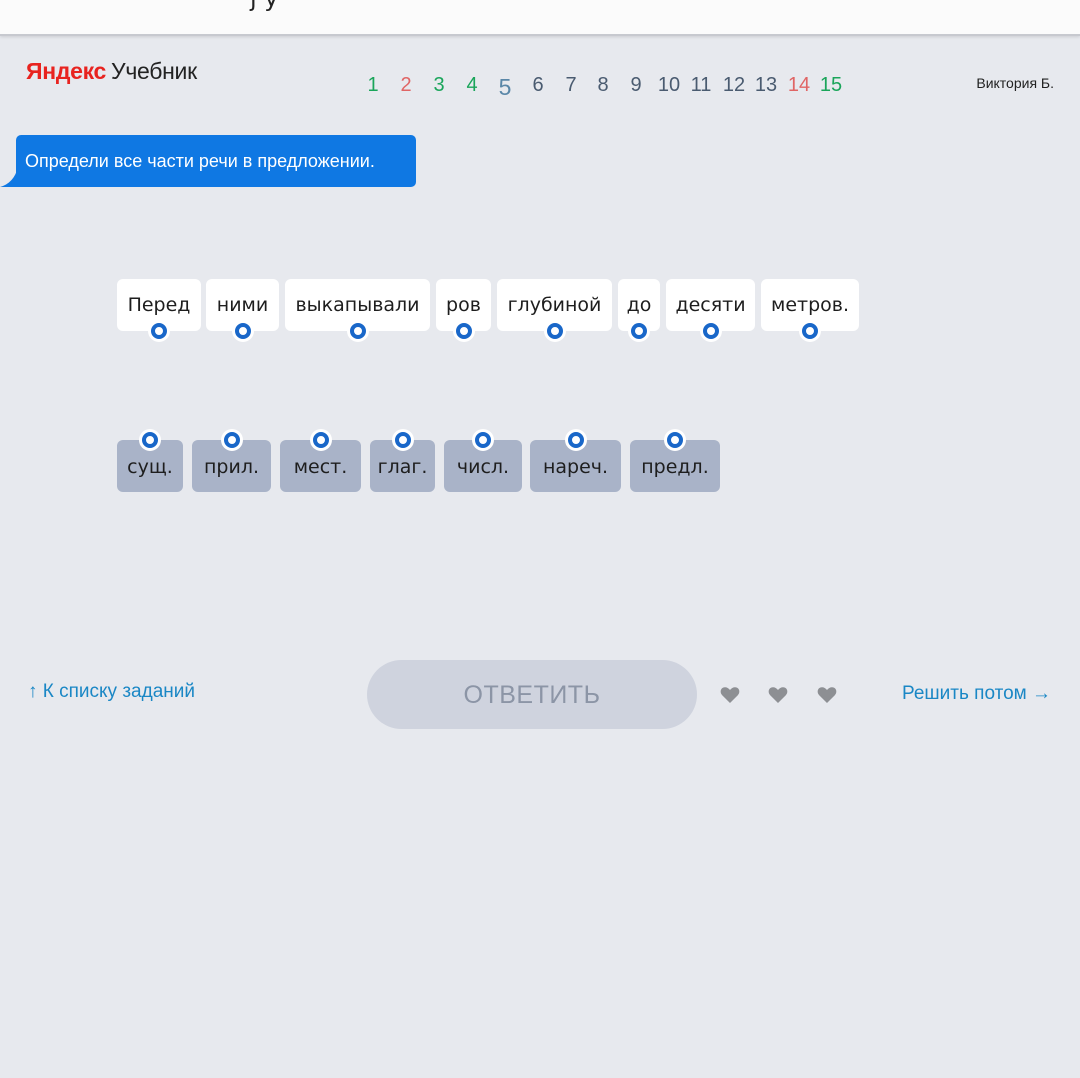  Describe the element at coordinates (976, 694) in the screenshot. I see `solve-later-link: Решить потом →` at that location.